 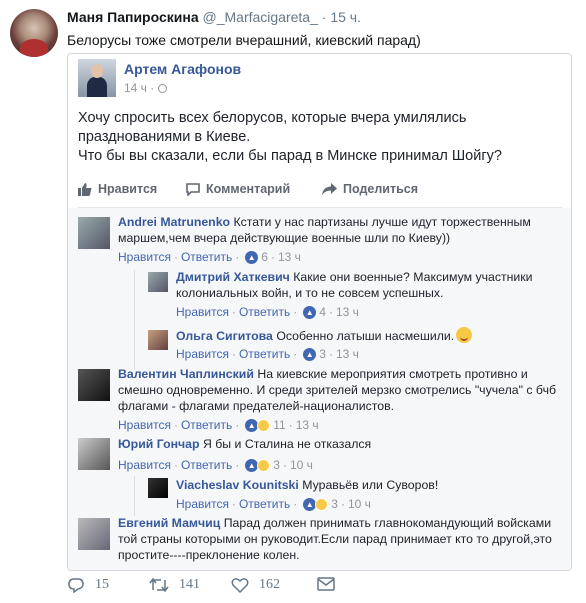 What do you see at coordinates (133, 17) in the screenshot?
I see `author-name: Маня Папироскина` at bounding box center [133, 17].